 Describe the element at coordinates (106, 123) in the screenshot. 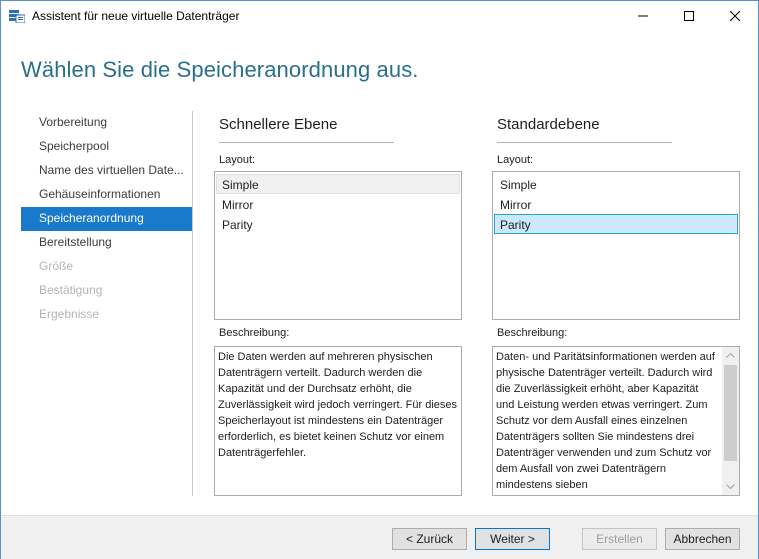

I see `nav-item-vorbereitung: Vorbereitung` at that location.